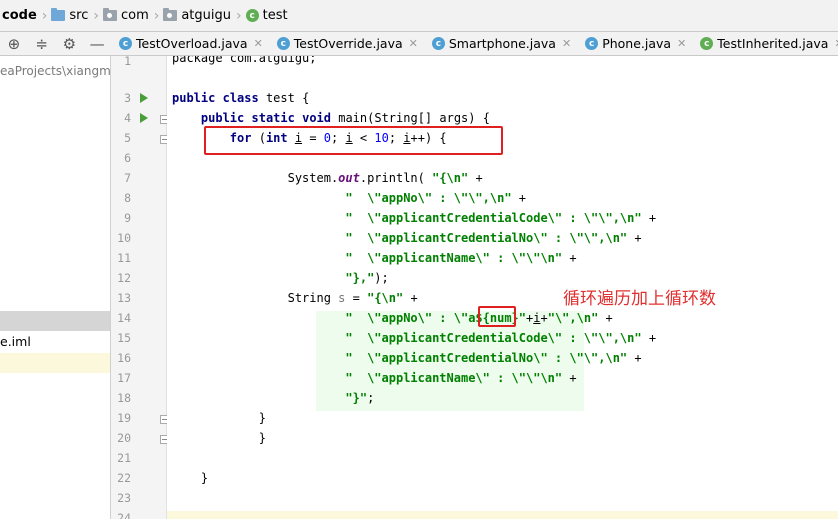 The width and height of the screenshot is (838, 519). I want to click on collapse-all-icon: ≑, so click(42, 44).